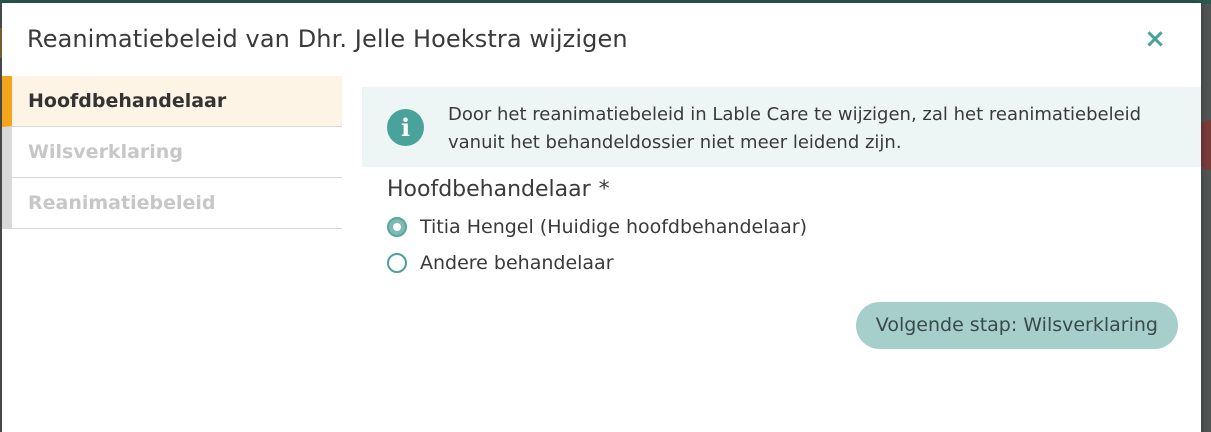  I want to click on step-hoofdbehandelaar: Hoofdbehandelaar, so click(172, 101).